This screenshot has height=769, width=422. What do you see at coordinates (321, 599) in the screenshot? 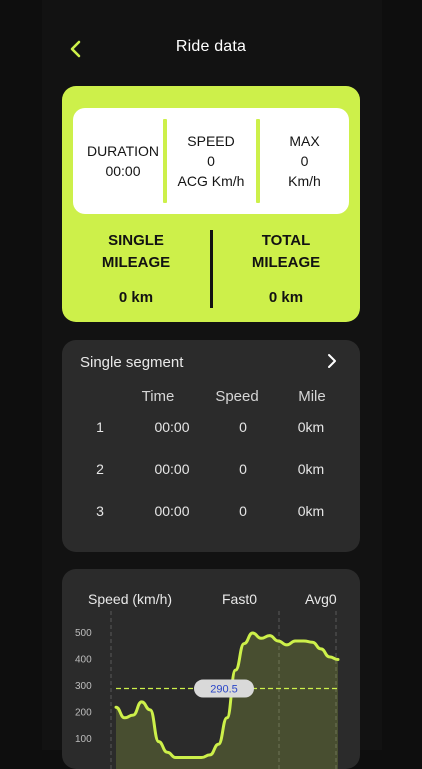
I see `avg-label: Avg0` at bounding box center [321, 599].